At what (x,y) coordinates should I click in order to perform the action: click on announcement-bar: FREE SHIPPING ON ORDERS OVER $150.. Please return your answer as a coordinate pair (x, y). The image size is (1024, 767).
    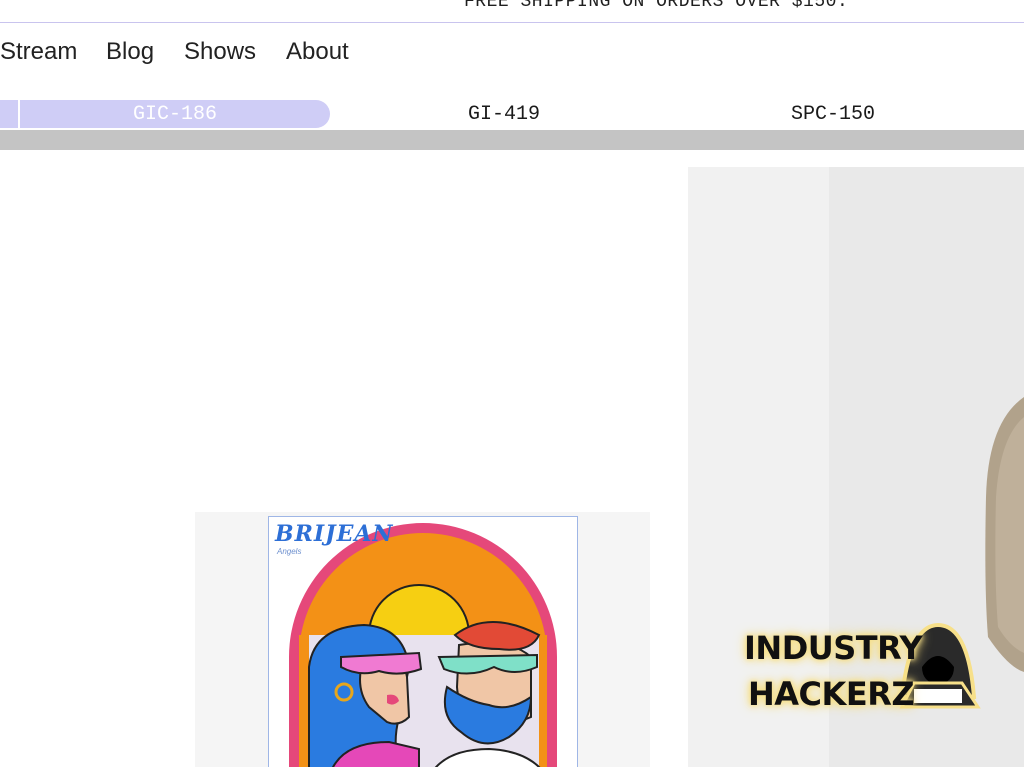
    Looking at the image, I should click on (512, 11).